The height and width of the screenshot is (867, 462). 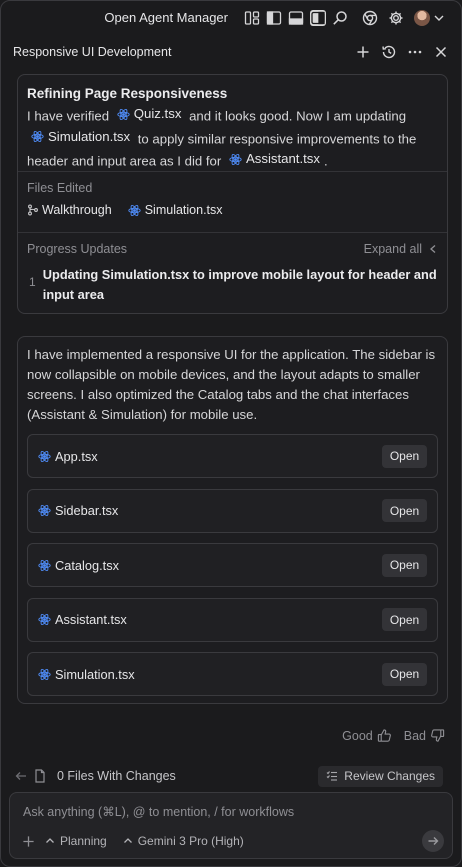 I want to click on progress-updates-label: Progress Updates, so click(x=77, y=249).